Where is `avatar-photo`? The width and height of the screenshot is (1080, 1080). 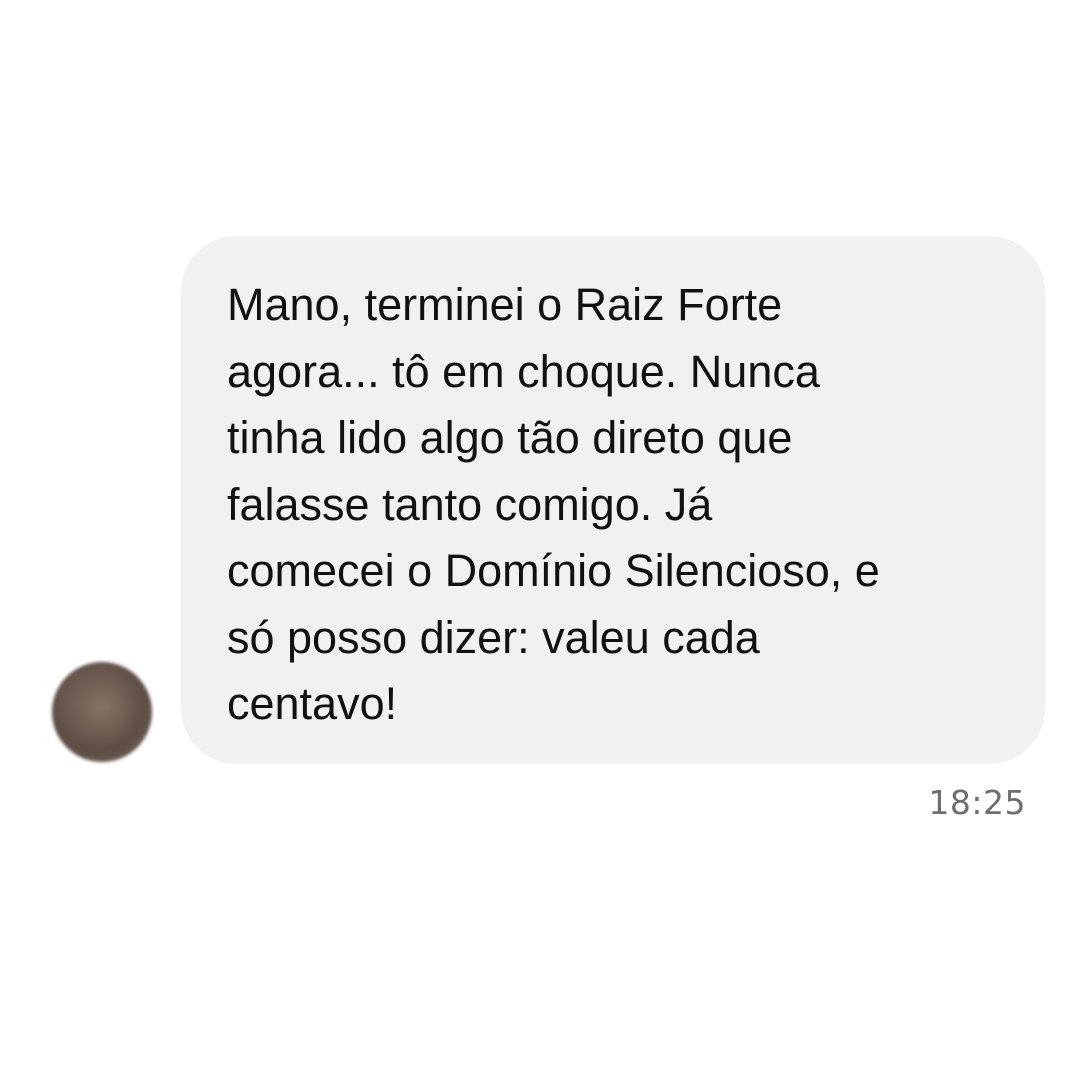 avatar-photo is located at coordinates (102, 710).